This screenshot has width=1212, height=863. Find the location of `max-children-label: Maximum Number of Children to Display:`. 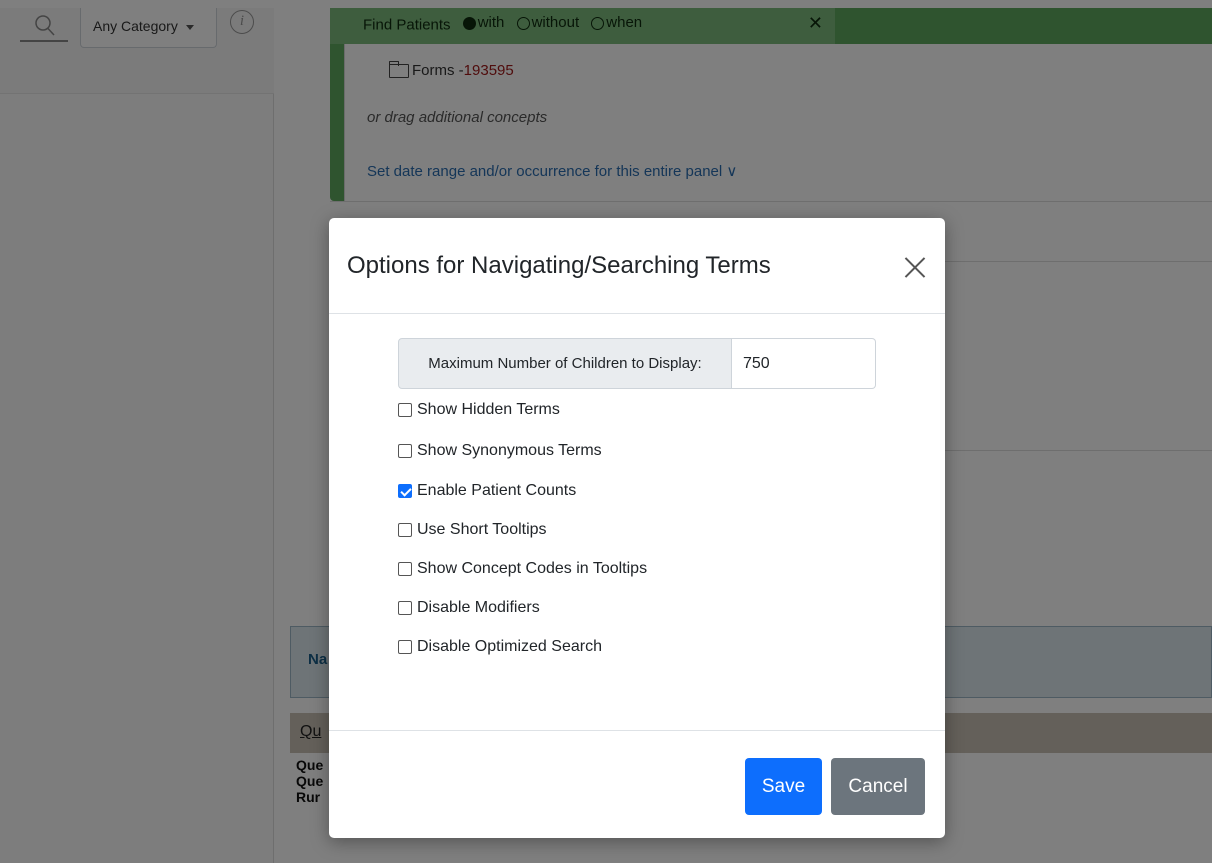

max-children-label: Maximum Number of Children to Display: is located at coordinates (565, 363).